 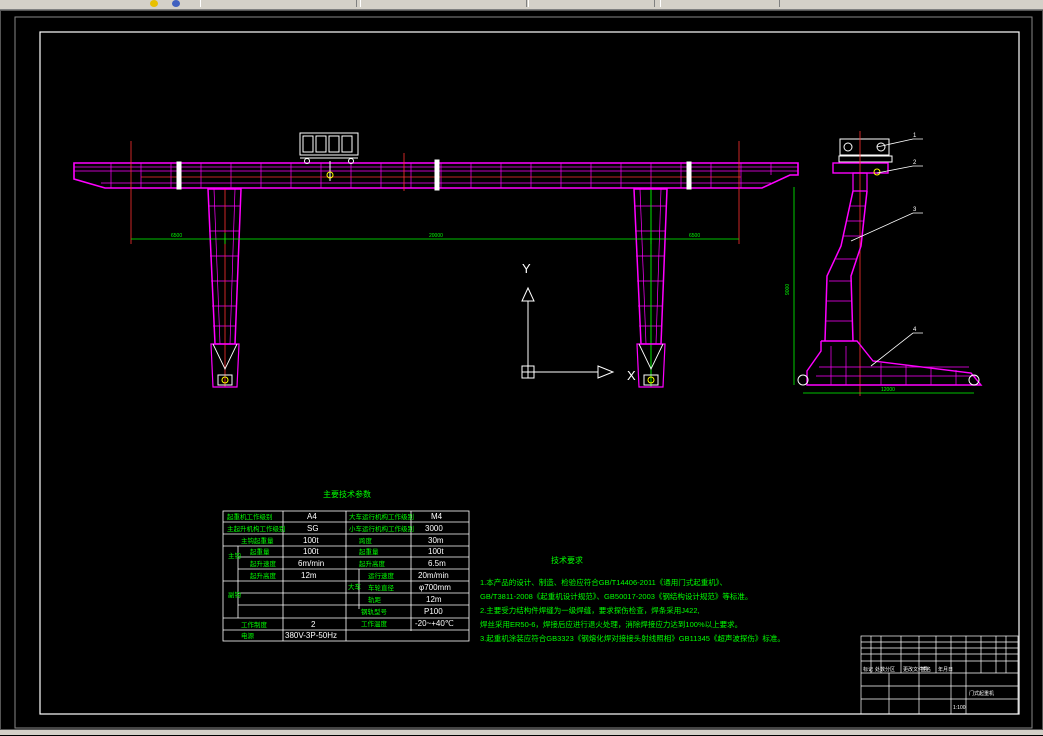 What do you see at coordinates (521, 732) in the screenshot?
I see `status-bar` at bounding box center [521, 732].